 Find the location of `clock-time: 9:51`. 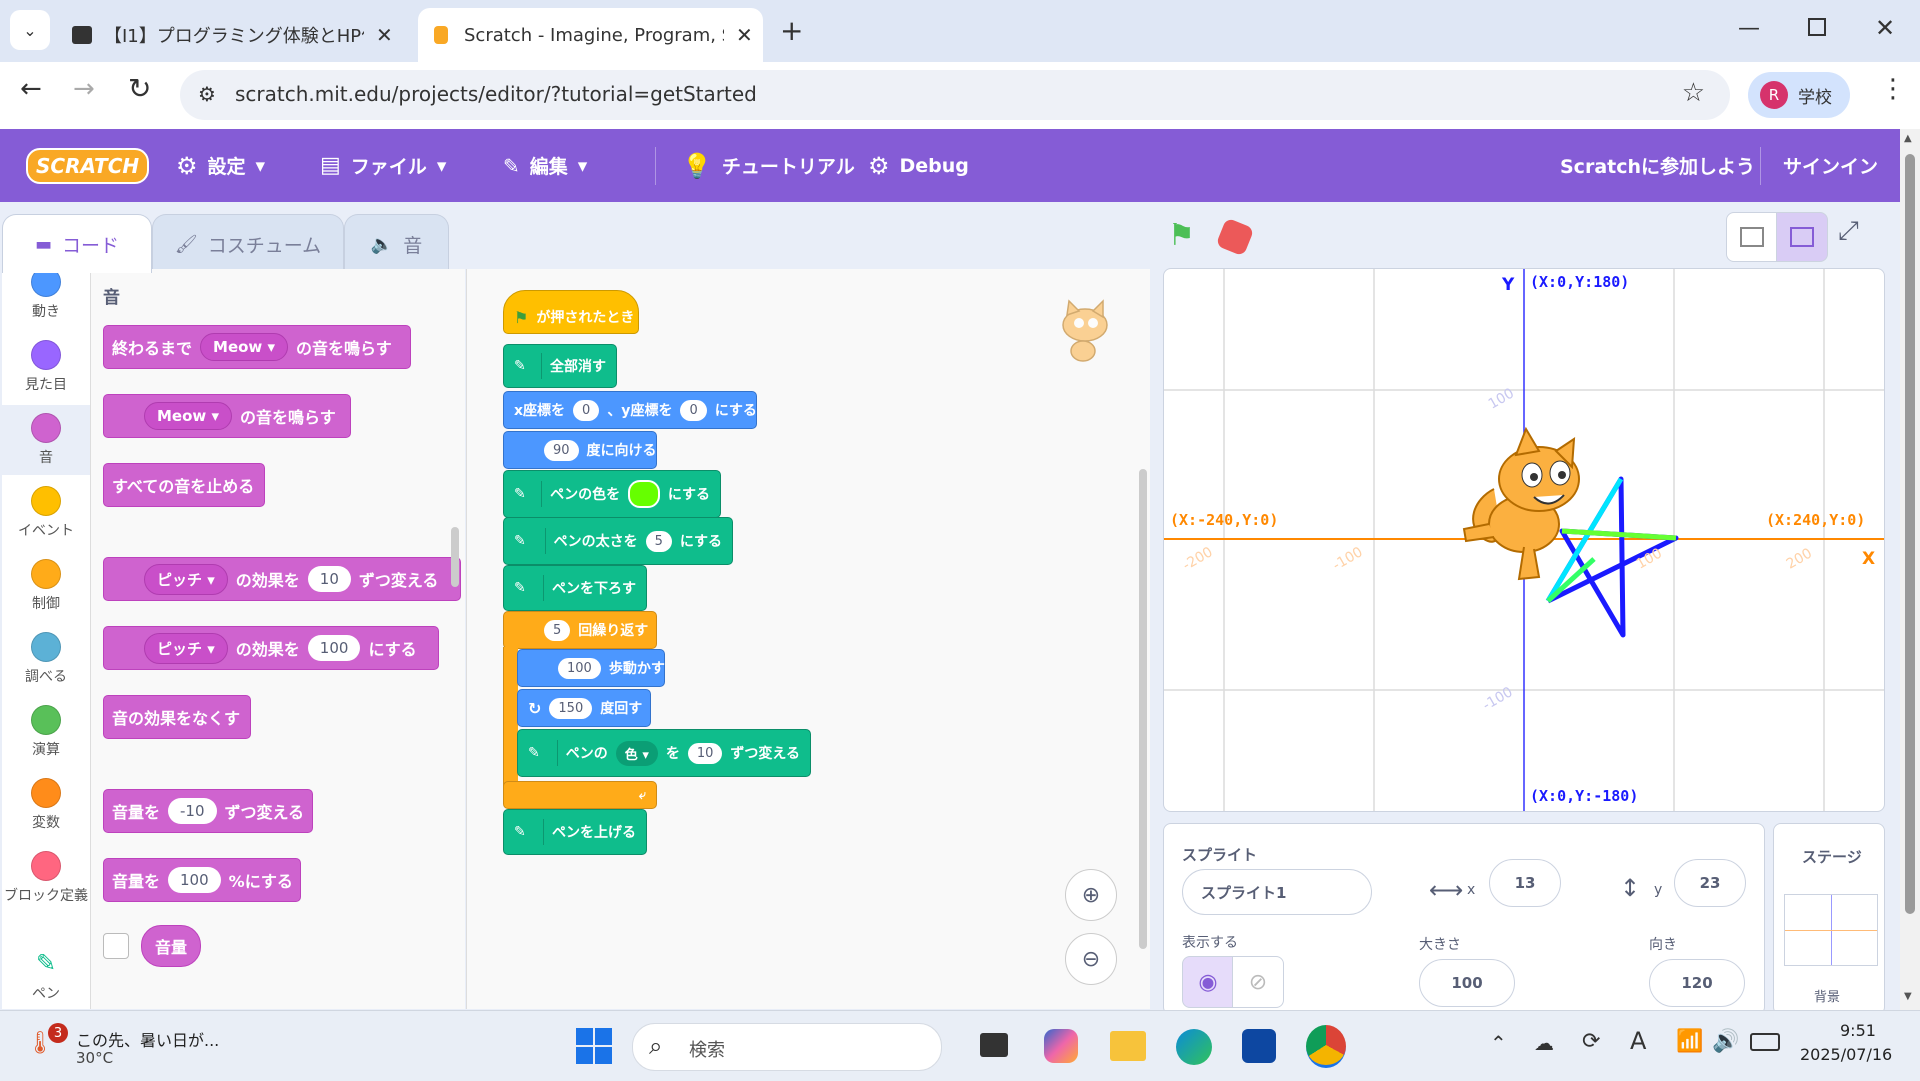

clock-time: 9:51 is located at coordinates (1858, 1030).